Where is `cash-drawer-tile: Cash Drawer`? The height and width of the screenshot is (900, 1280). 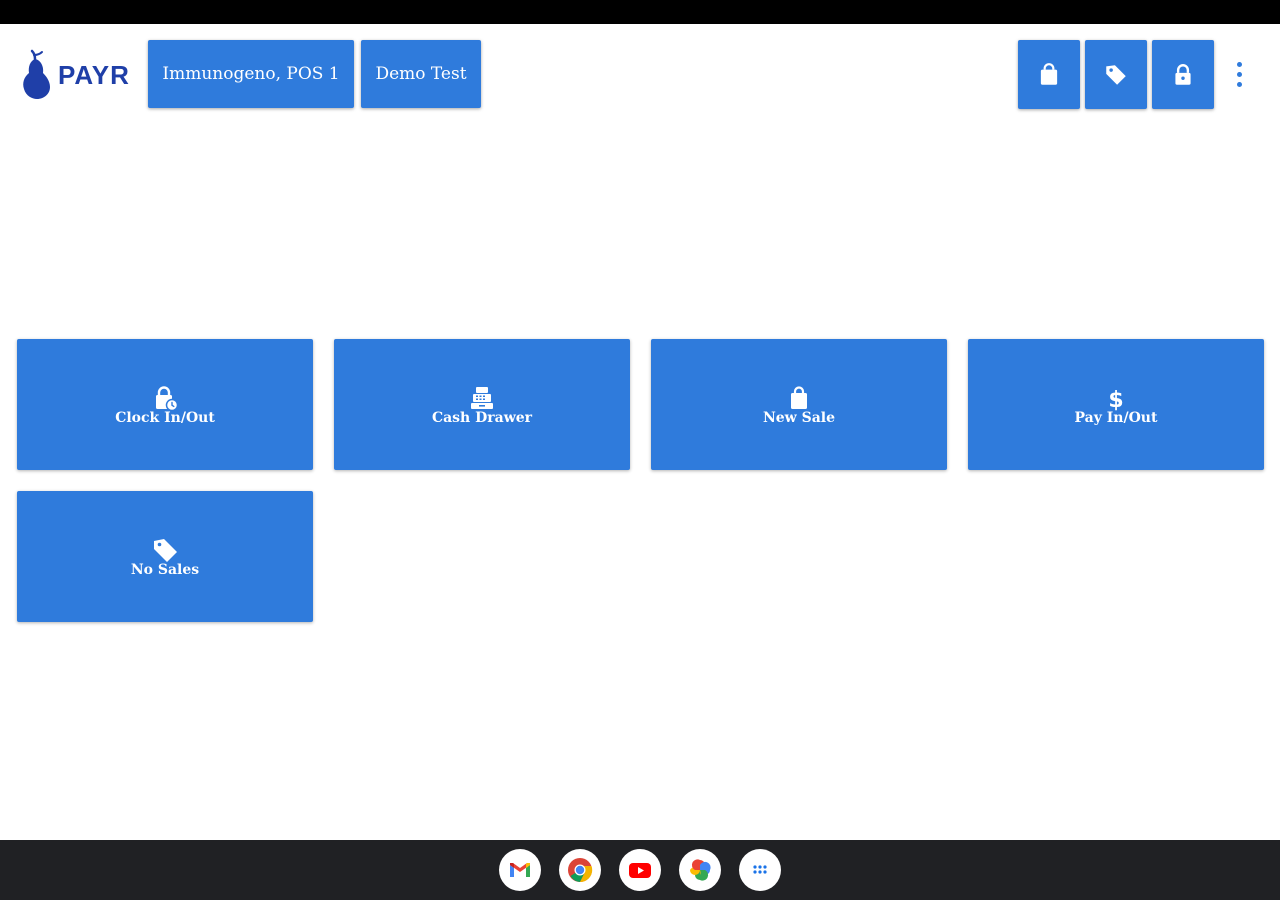 cash-drawer-tile: Cash Drawer is located at coordinates (482, 404).